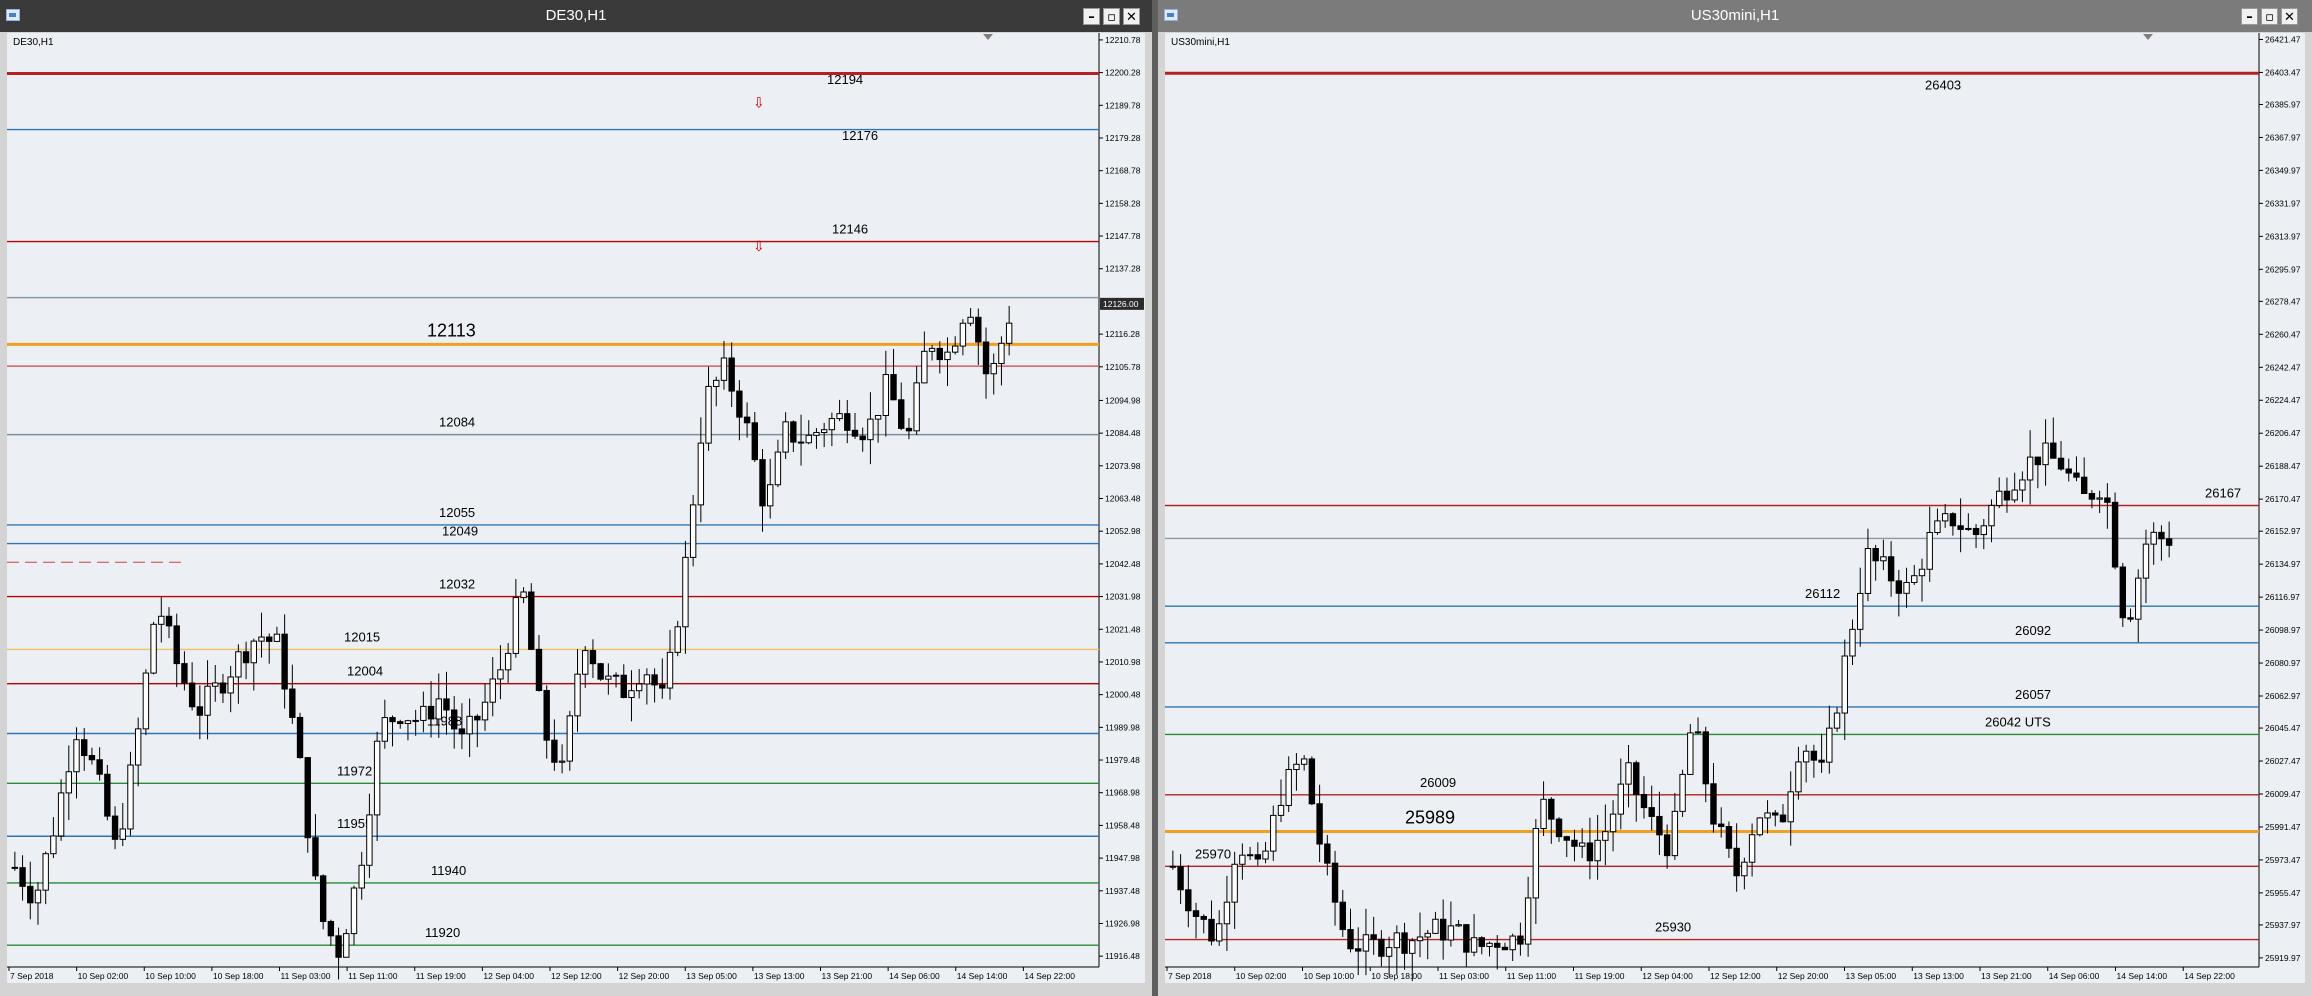  I want to click on price-tick-label: 12210.78, so click(1123, 40).